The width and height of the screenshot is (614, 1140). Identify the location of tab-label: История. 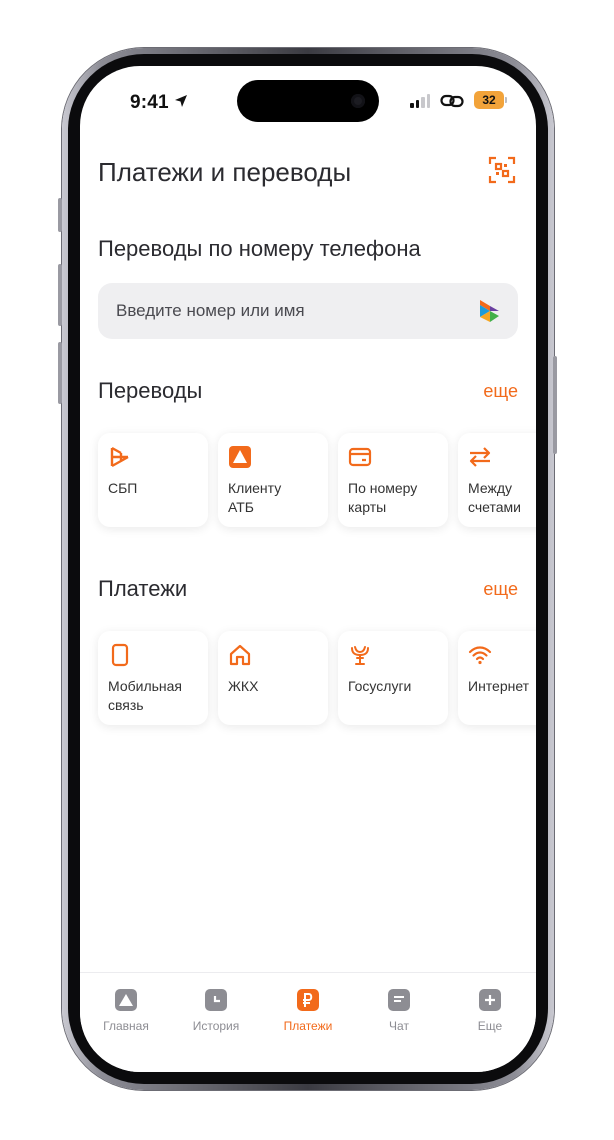
(216, 1026).